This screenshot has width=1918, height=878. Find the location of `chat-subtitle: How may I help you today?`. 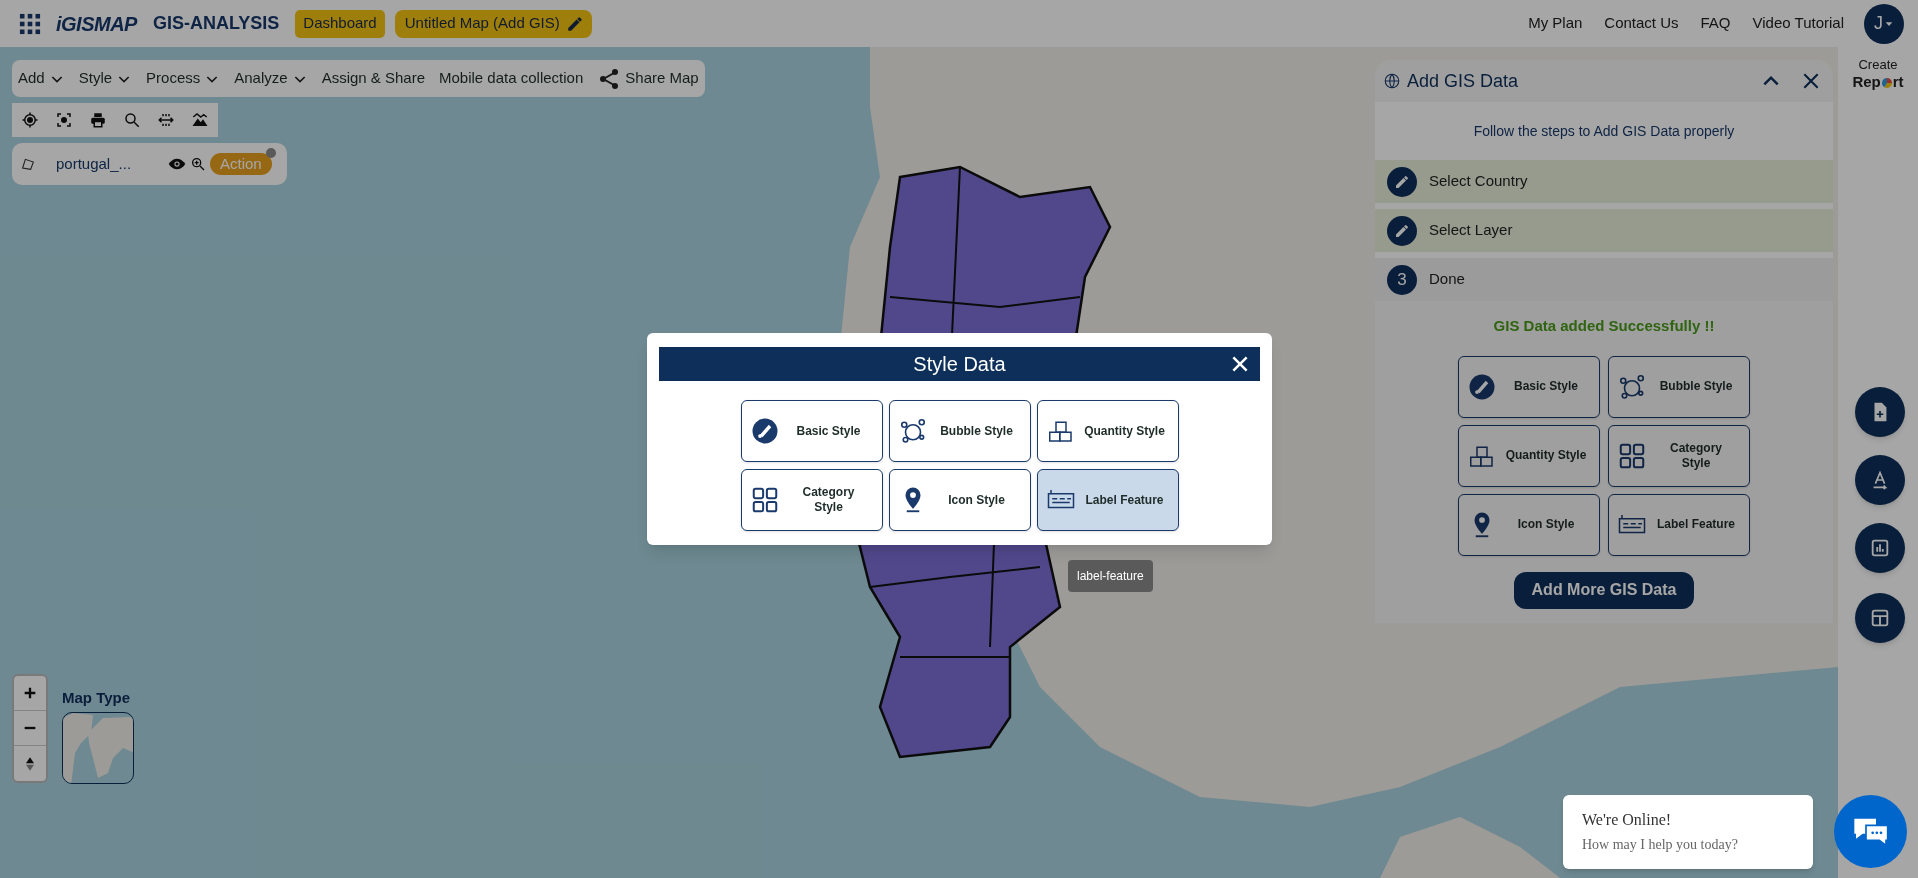

chat-subtitle: How may I help you today? is located at coordinates (1660, 845).